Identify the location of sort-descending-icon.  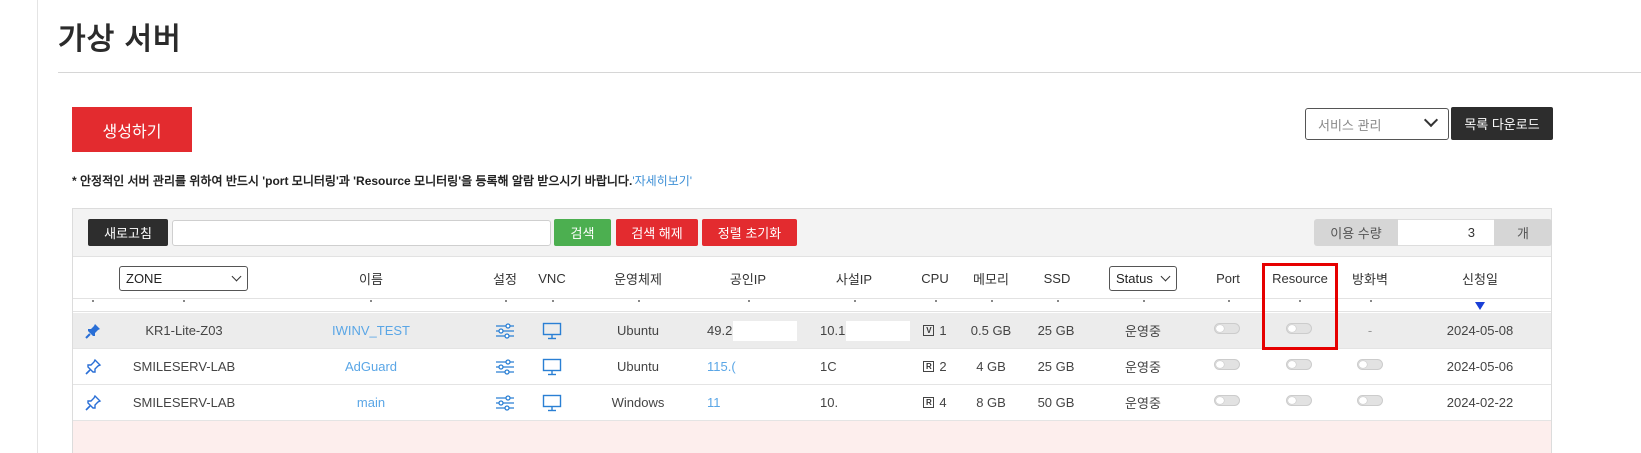
(1480, 306).